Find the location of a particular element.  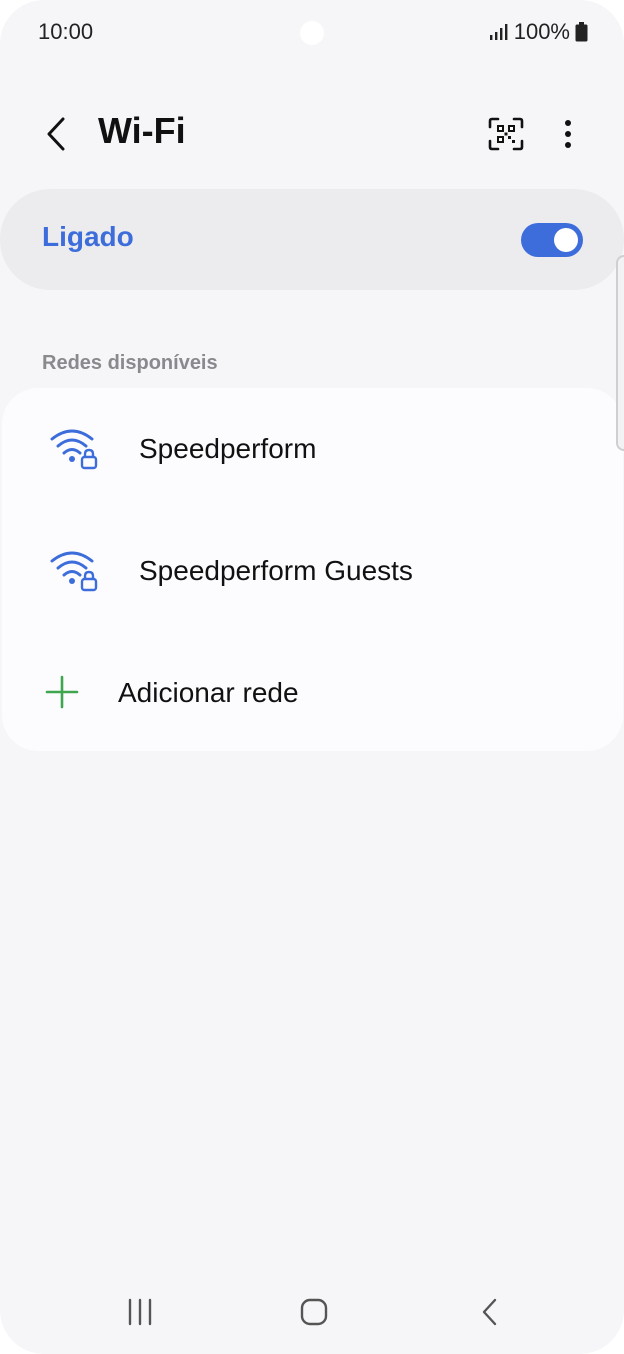

toggle-knob is located at coordinates (566, 240).